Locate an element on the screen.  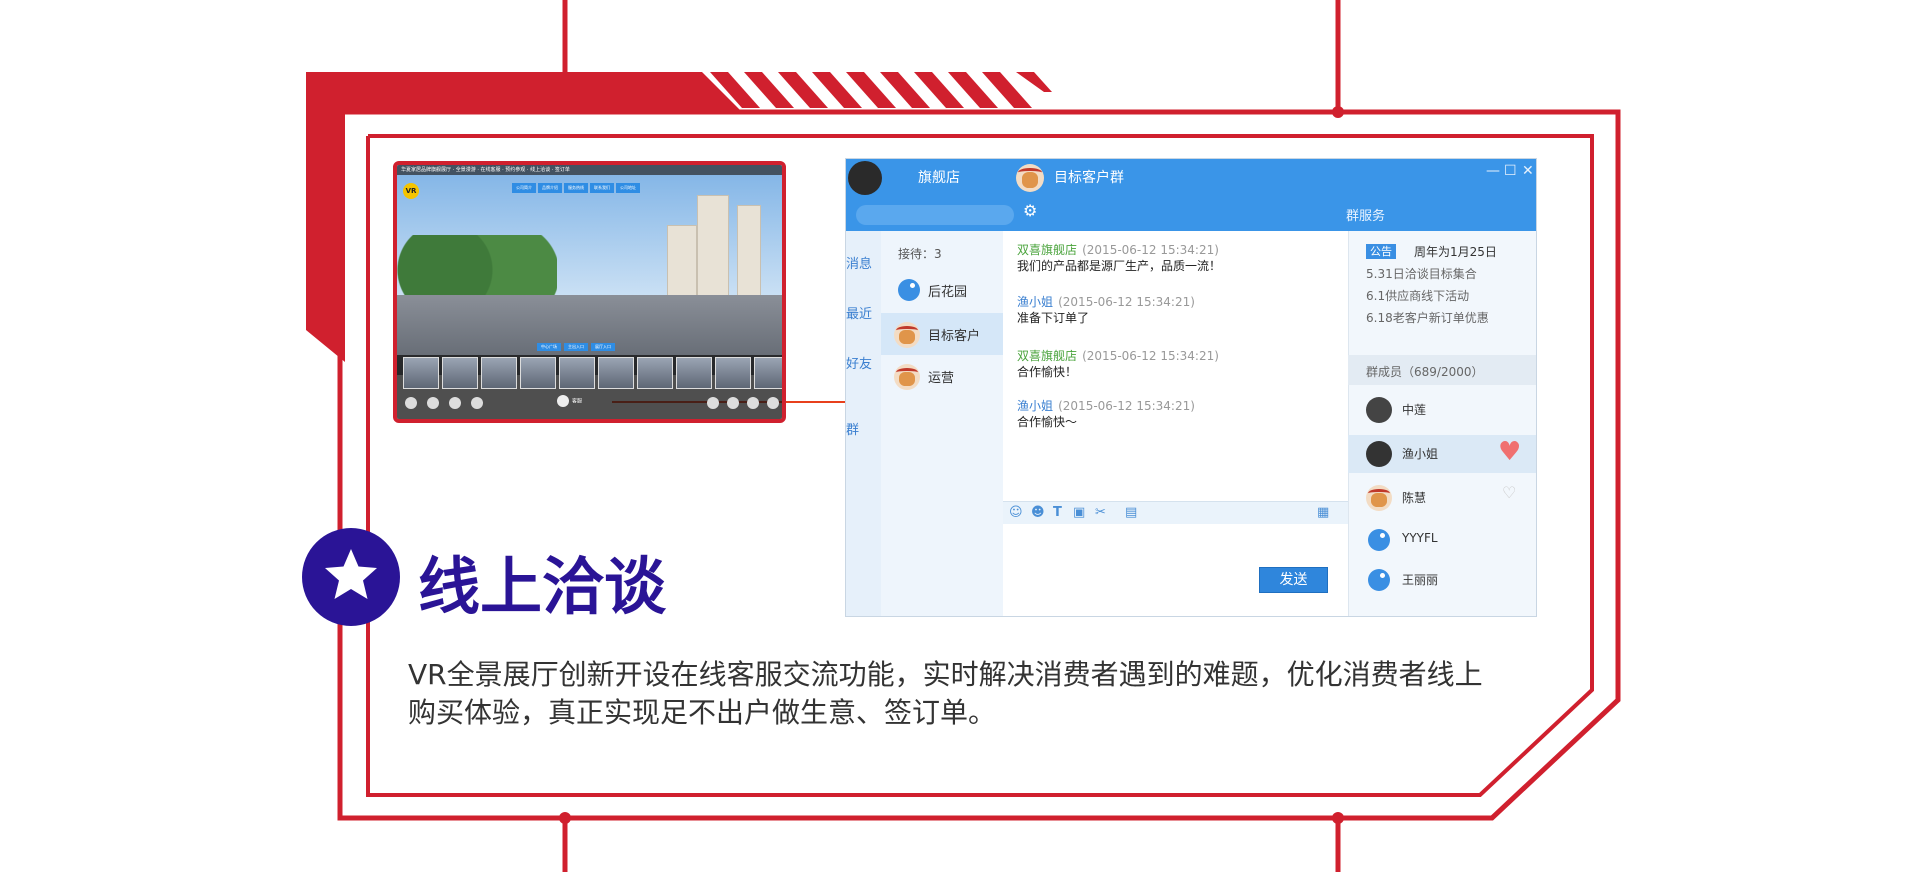
message-text: 合作愉快！ is located at coordinates (1047, 372).